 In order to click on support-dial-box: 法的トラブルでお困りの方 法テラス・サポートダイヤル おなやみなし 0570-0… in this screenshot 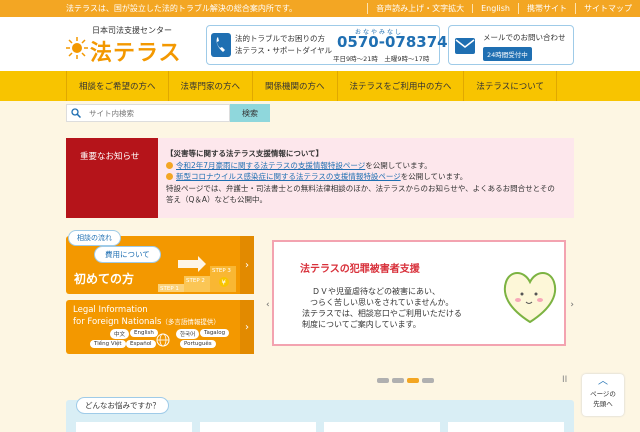, I will do `click(327, 45)`.